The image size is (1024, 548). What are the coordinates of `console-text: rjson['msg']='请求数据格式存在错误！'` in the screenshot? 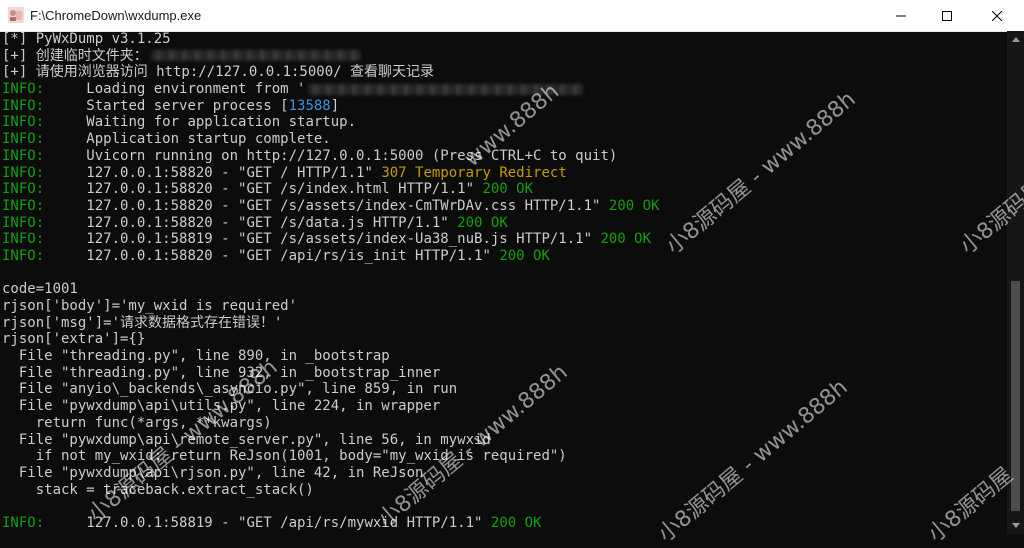 It's located at (142, 322).